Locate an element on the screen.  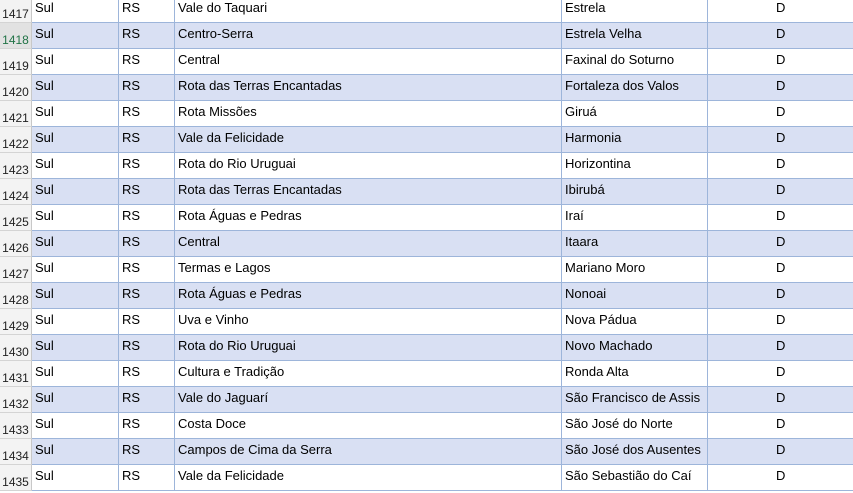
row-header: 1433 is located at coordinates (16, 426).